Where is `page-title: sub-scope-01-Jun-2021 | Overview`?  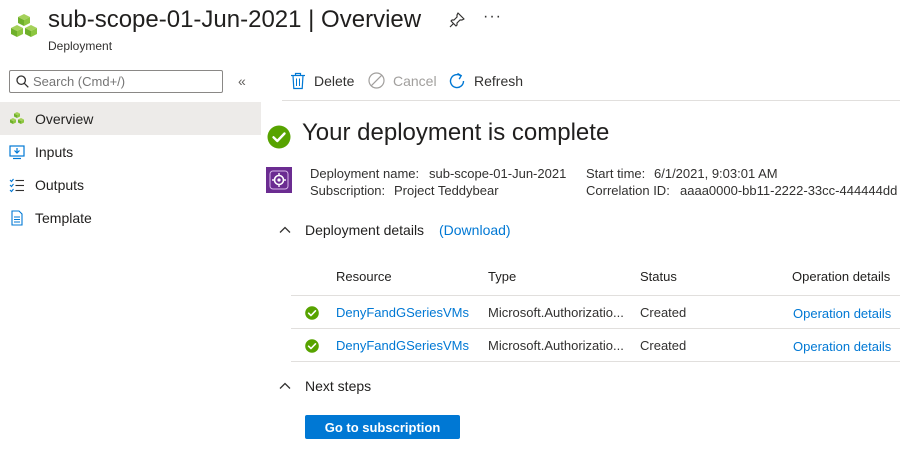 page-title: sub-scope-01-Jun-2021 | Overview is located at coordinates (235, 19).